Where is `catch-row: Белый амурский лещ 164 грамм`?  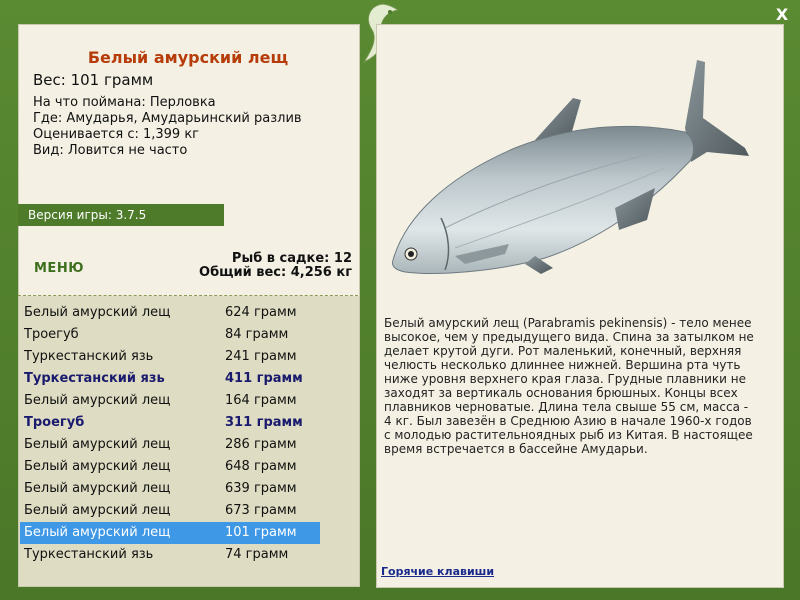 catch-row: Белый амурский лещ 164 грамм is located at coordinates (170, 401).